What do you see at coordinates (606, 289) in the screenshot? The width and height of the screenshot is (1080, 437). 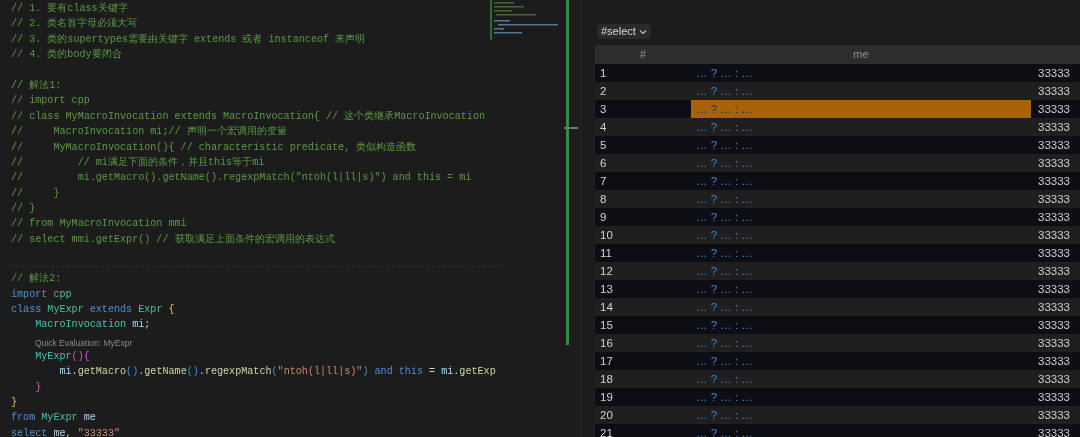 I see `row-number: 13` at bounding box center [606, 289].